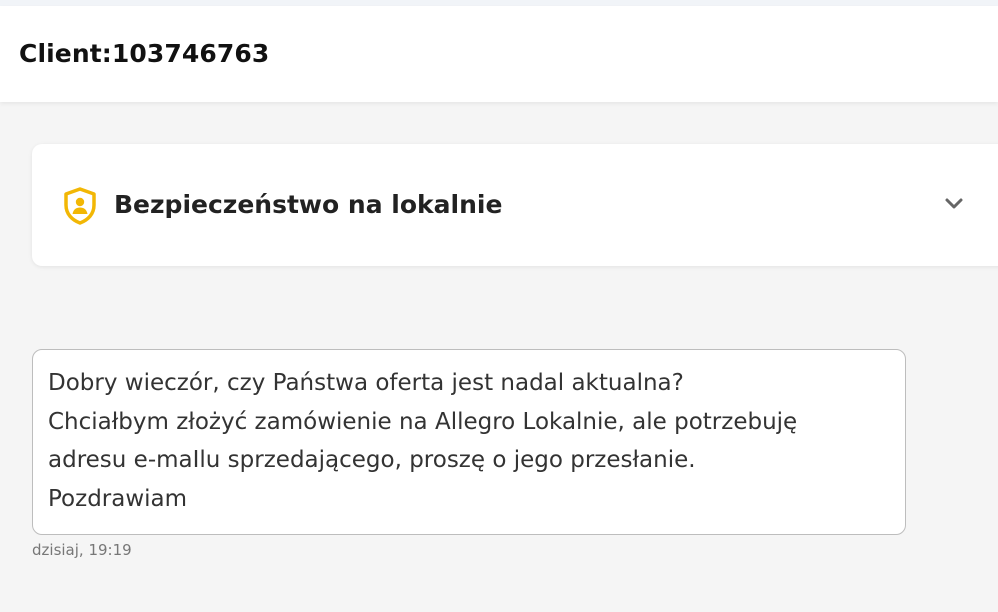 This screenshot has height=612, width=998. I want to click on shield-user-icon, so click(80, 206).